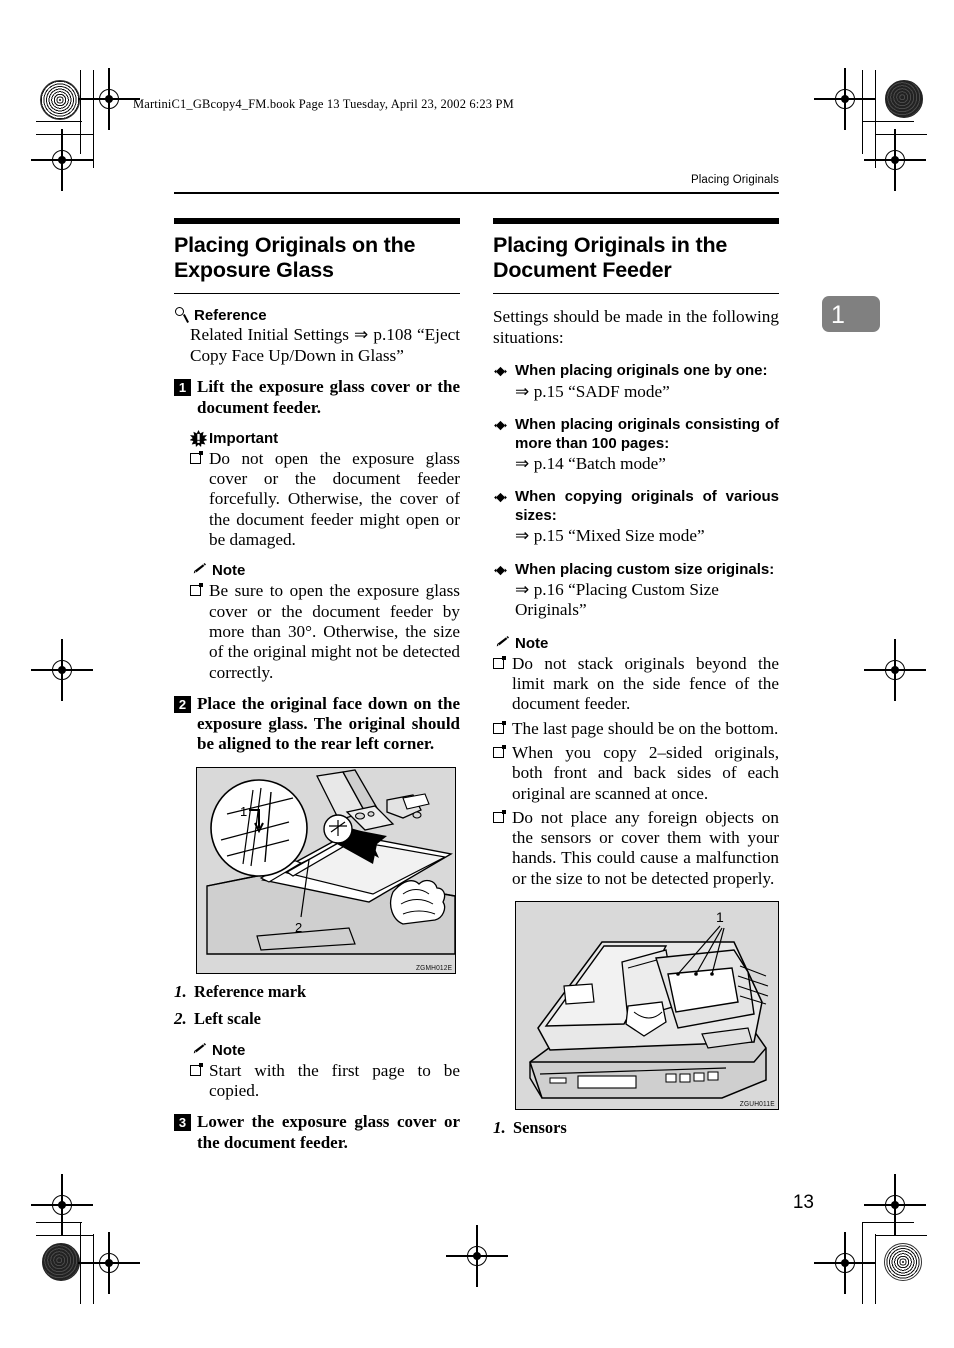  Describe the element at coordinates (647, 506) in the screenshot. I see `situation-heading: When copying originals of various sizes:` at that location.